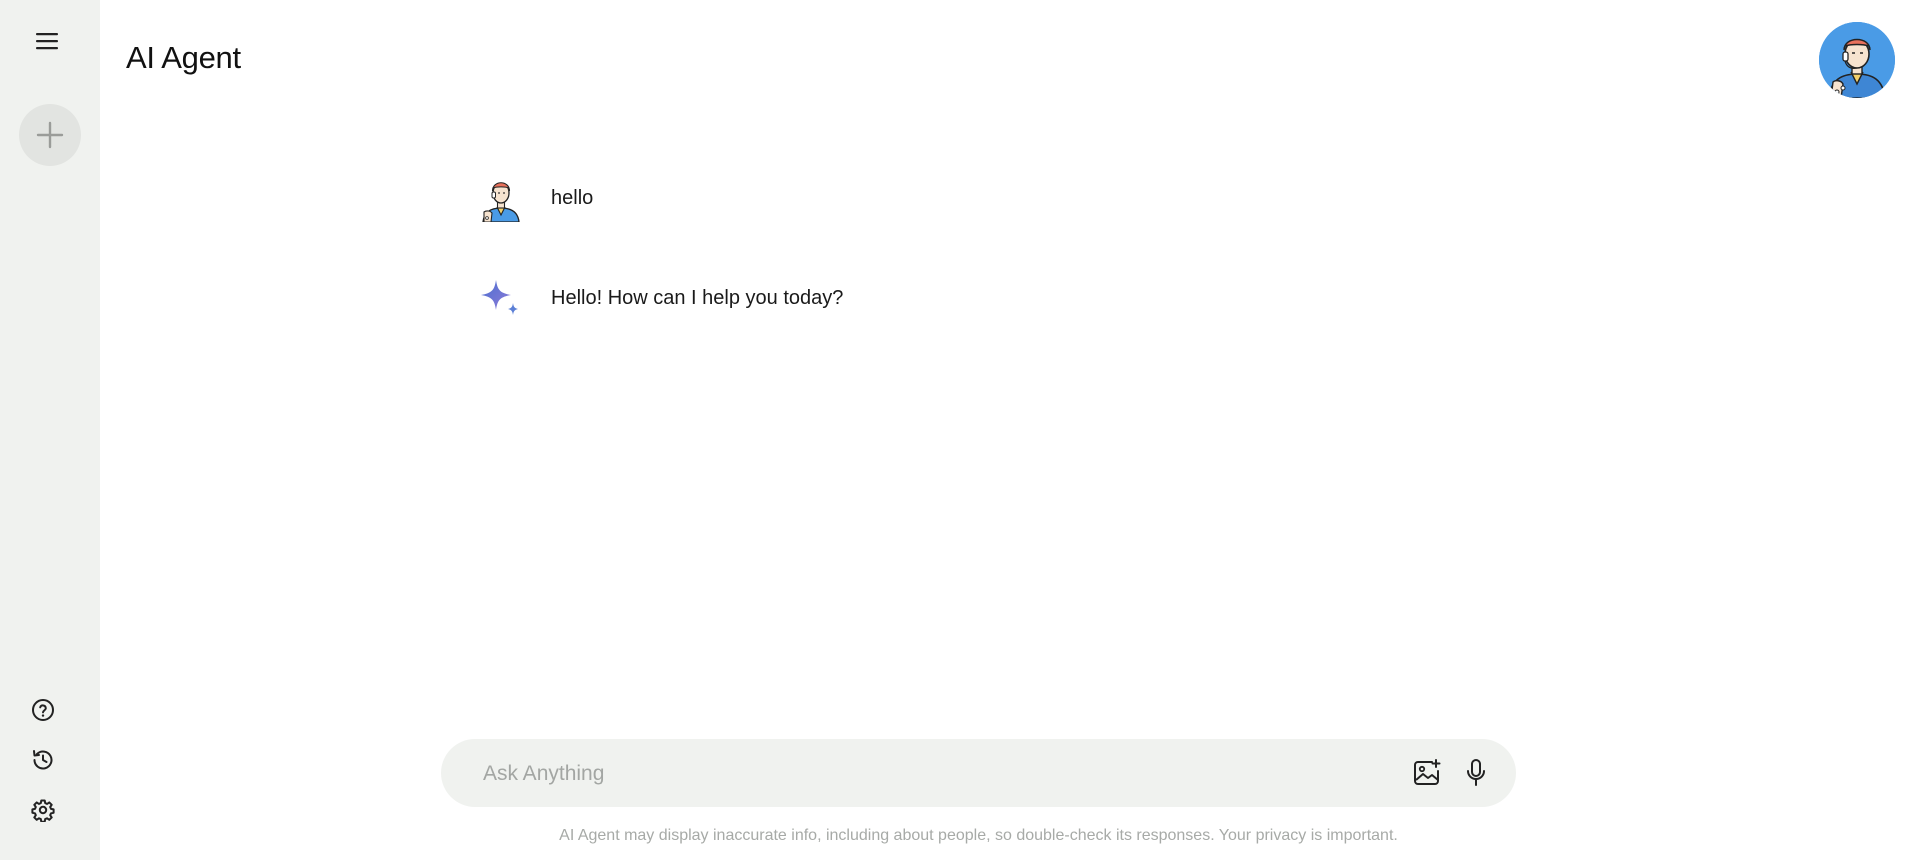 This screenshot has width=1919, height=860. I want to click on image-upload-button, so click(1427, 773).